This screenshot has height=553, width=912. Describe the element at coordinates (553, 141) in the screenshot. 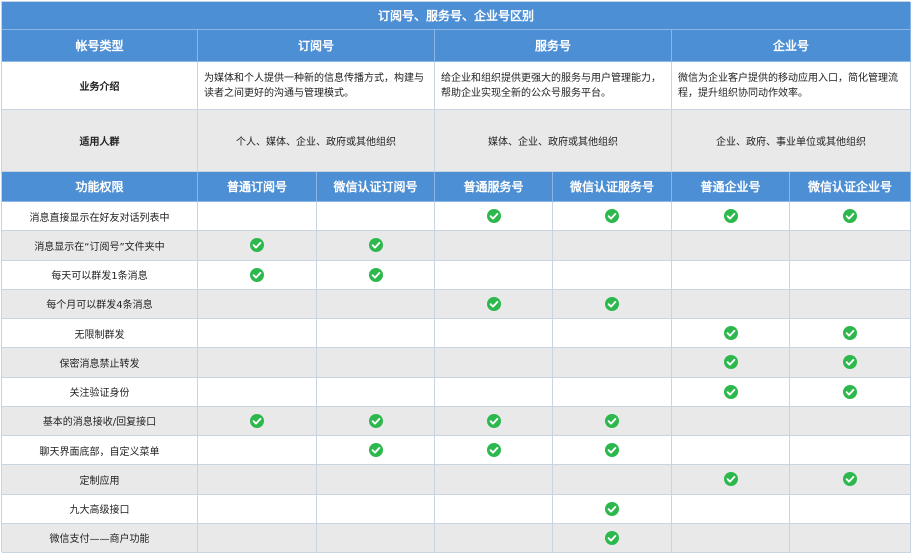

I see `audience-service: 媒体、企业、政府或其他组织` at that location.